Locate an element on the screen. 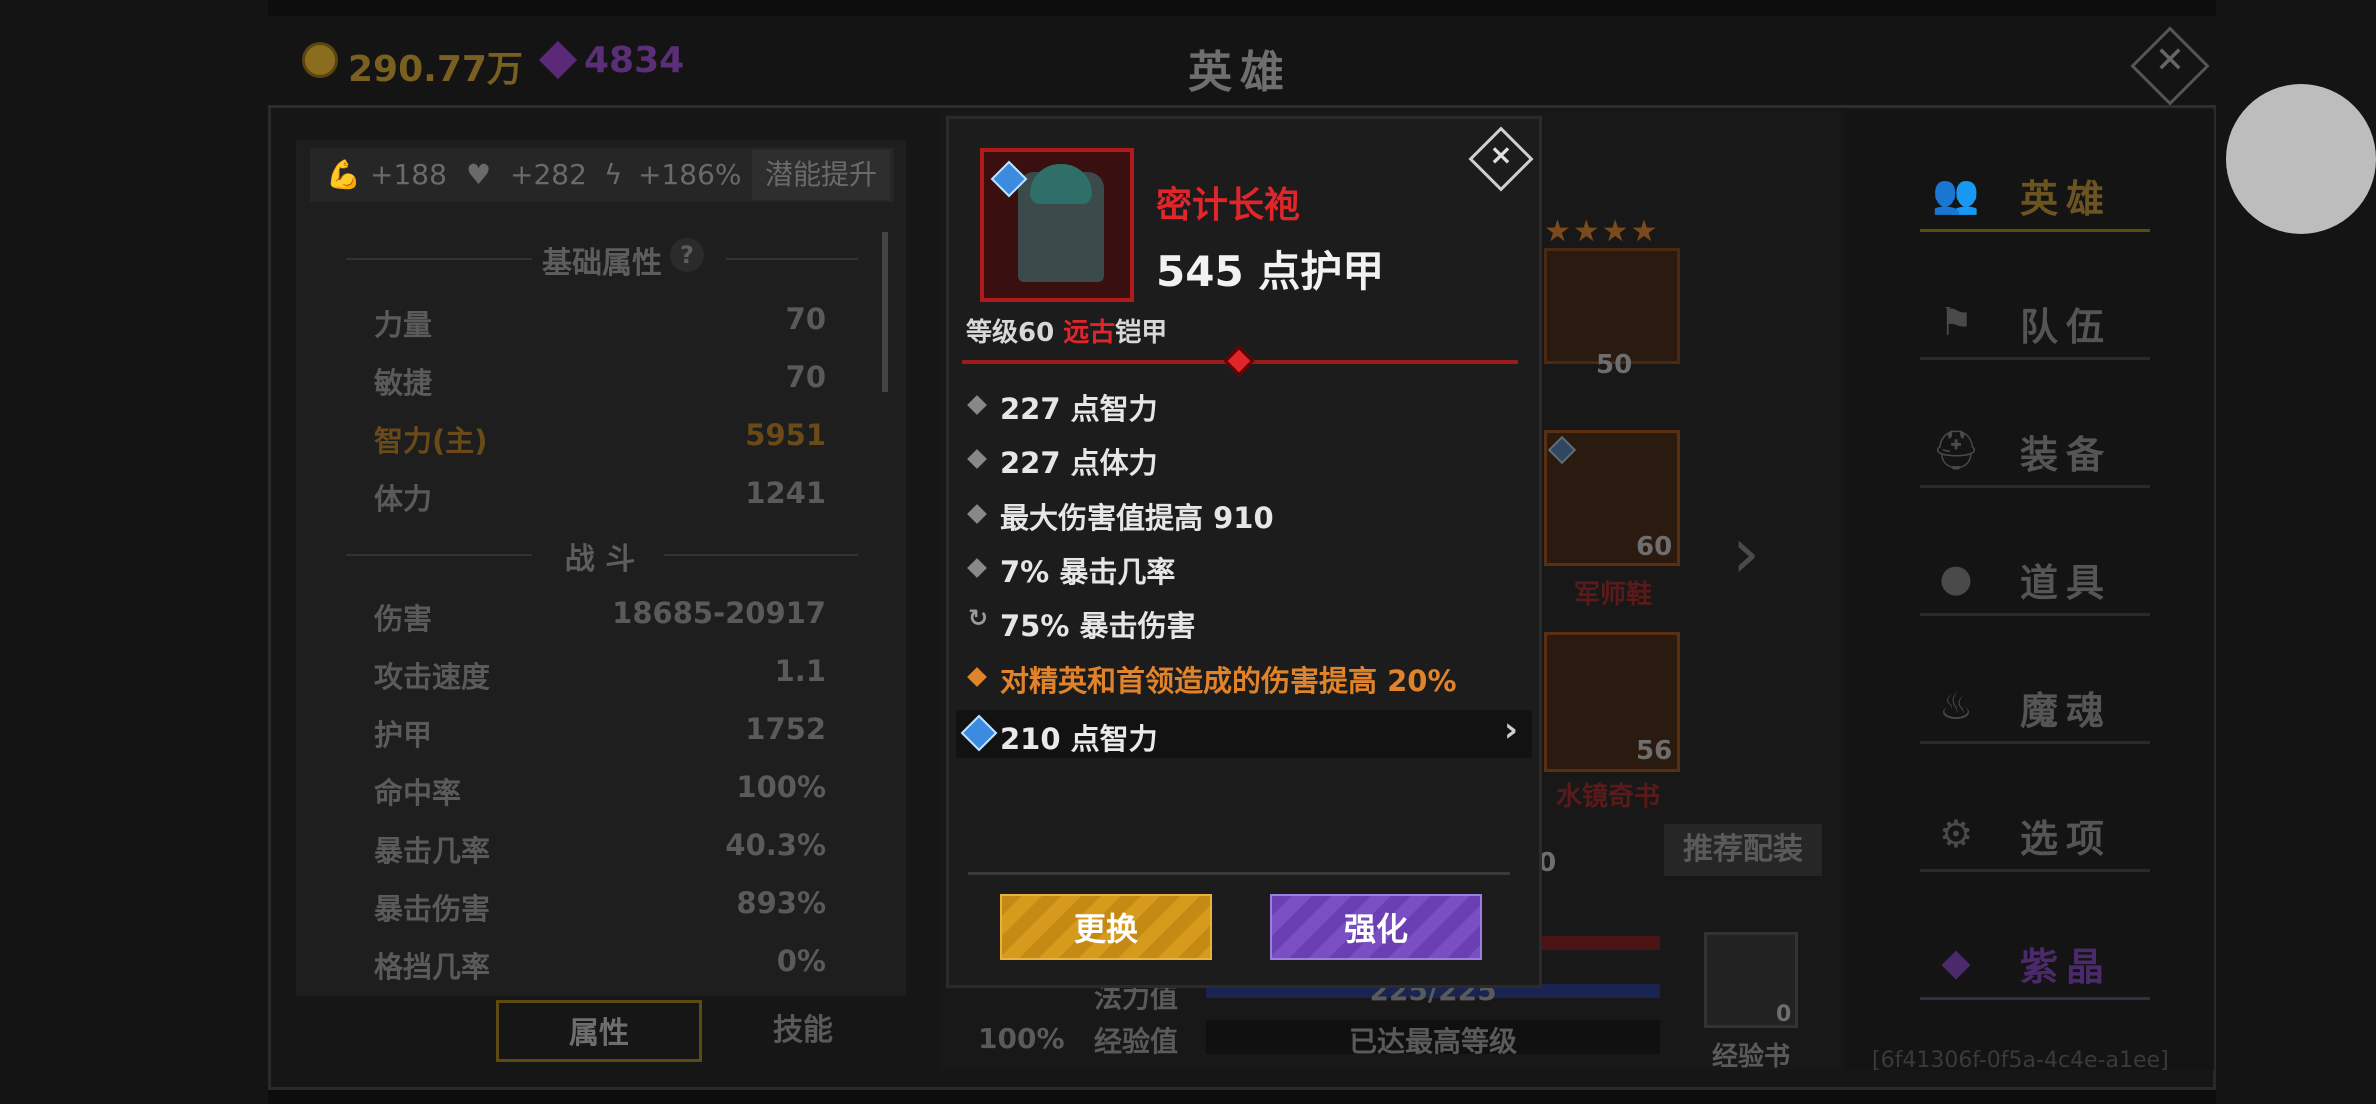 This screenshot has height=1104, width=2376. floating-button is located at coordinates (2301, 159).